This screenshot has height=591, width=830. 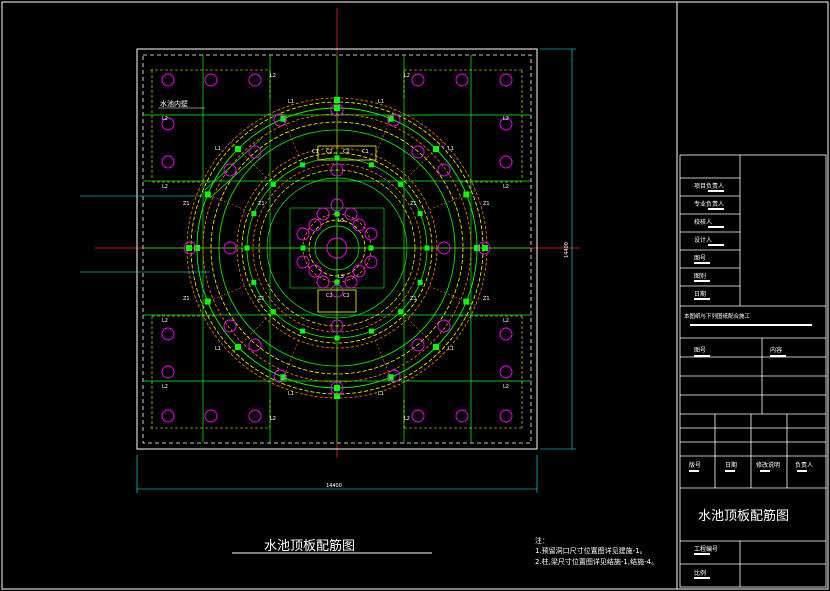 What do you see at coordinates (341, 221) in the screenshot?
I see `member-label: L3` at bounding box center [341, 221].